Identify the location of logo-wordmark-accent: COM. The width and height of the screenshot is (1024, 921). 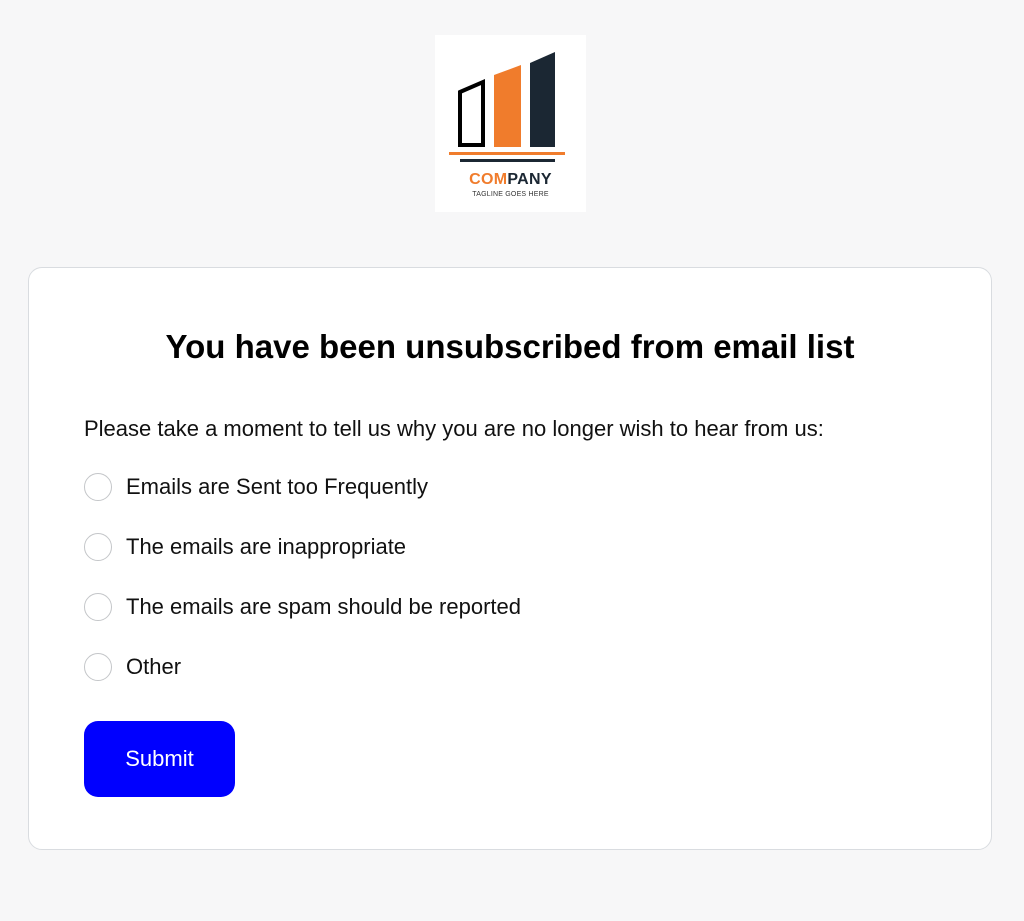
(488, 179).